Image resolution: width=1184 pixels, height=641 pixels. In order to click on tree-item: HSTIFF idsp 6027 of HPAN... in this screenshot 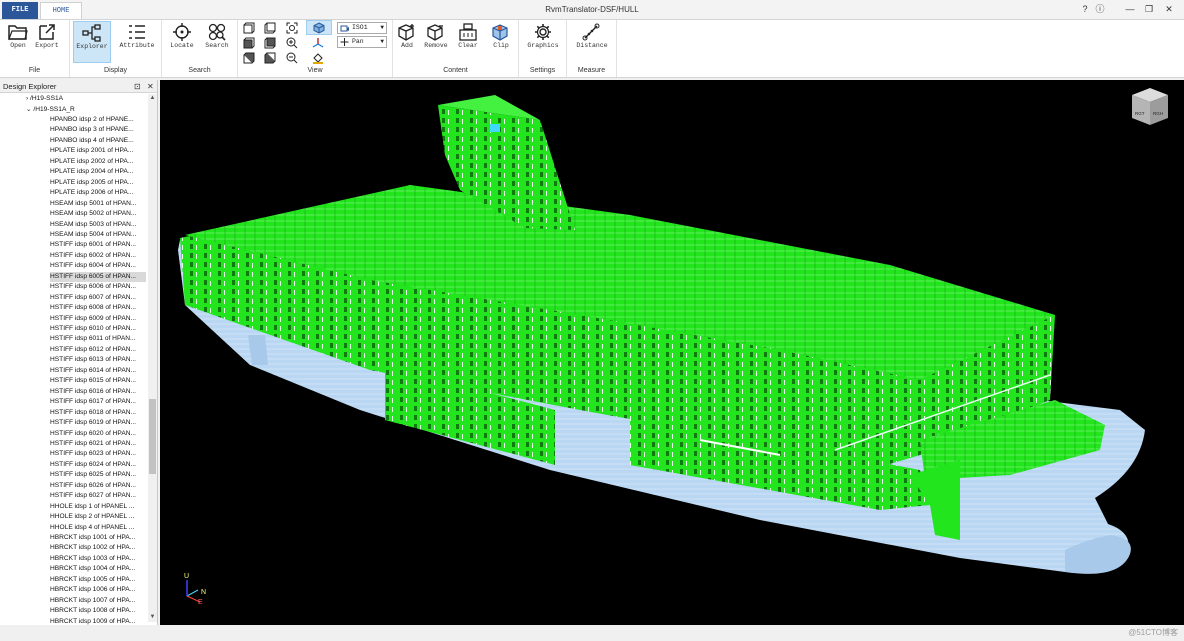, I will do `click(98, 496)`.